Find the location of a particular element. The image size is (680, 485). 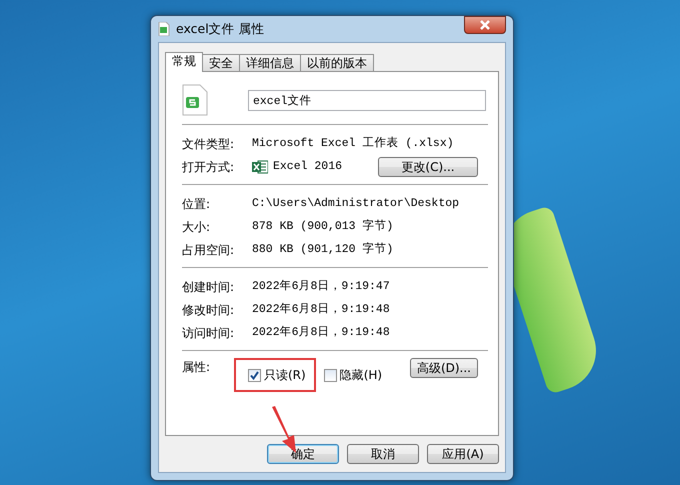

spreadsheet-app-icon is located at coordinates (260, 167).